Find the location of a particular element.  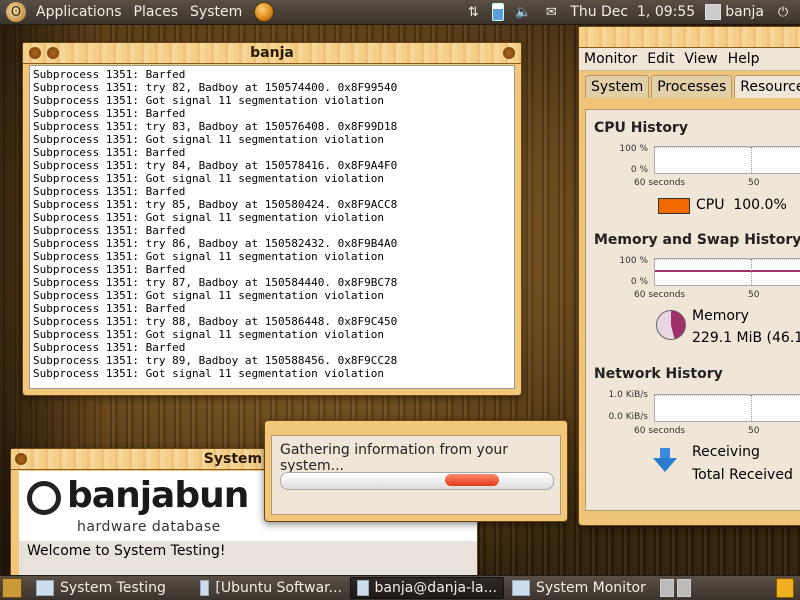

memory-series-line is located at coordinates (727, 271).